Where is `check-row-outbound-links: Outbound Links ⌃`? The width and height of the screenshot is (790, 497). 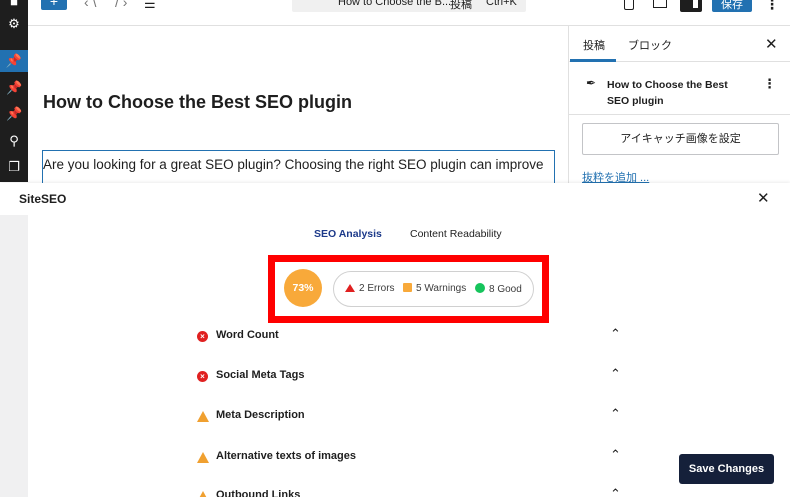
check-row-outbound-links: Outbound Links ⌃ is located at coordinates (410, 491).